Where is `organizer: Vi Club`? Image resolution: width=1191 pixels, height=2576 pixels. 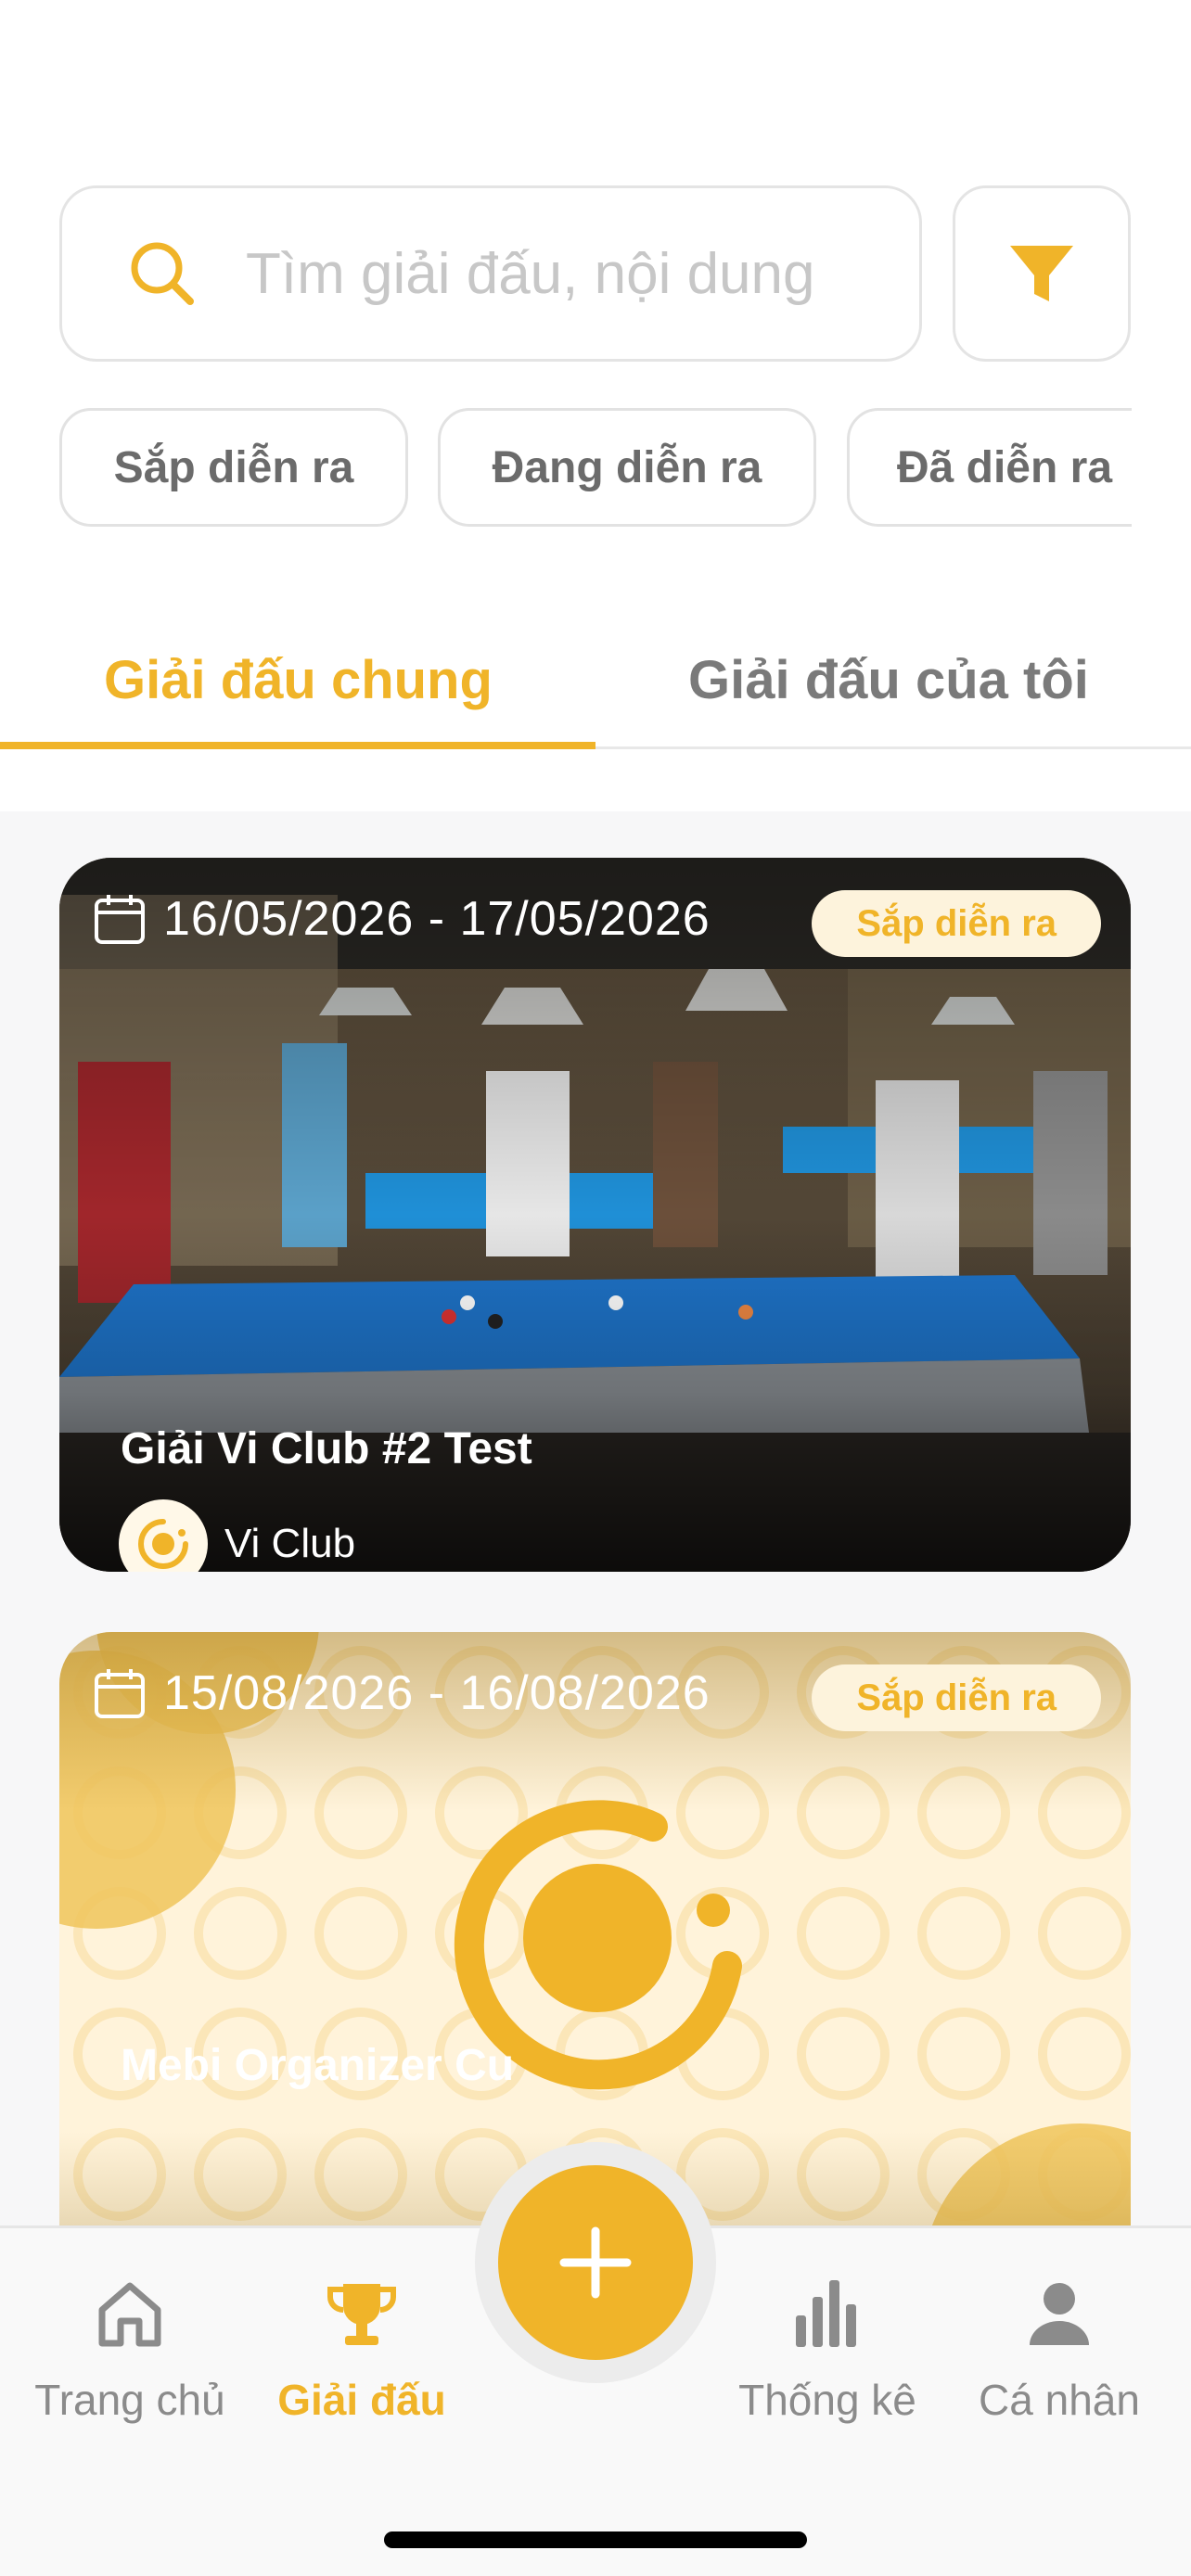
organizer: Vi Club is located at coordinates (237, 1535).